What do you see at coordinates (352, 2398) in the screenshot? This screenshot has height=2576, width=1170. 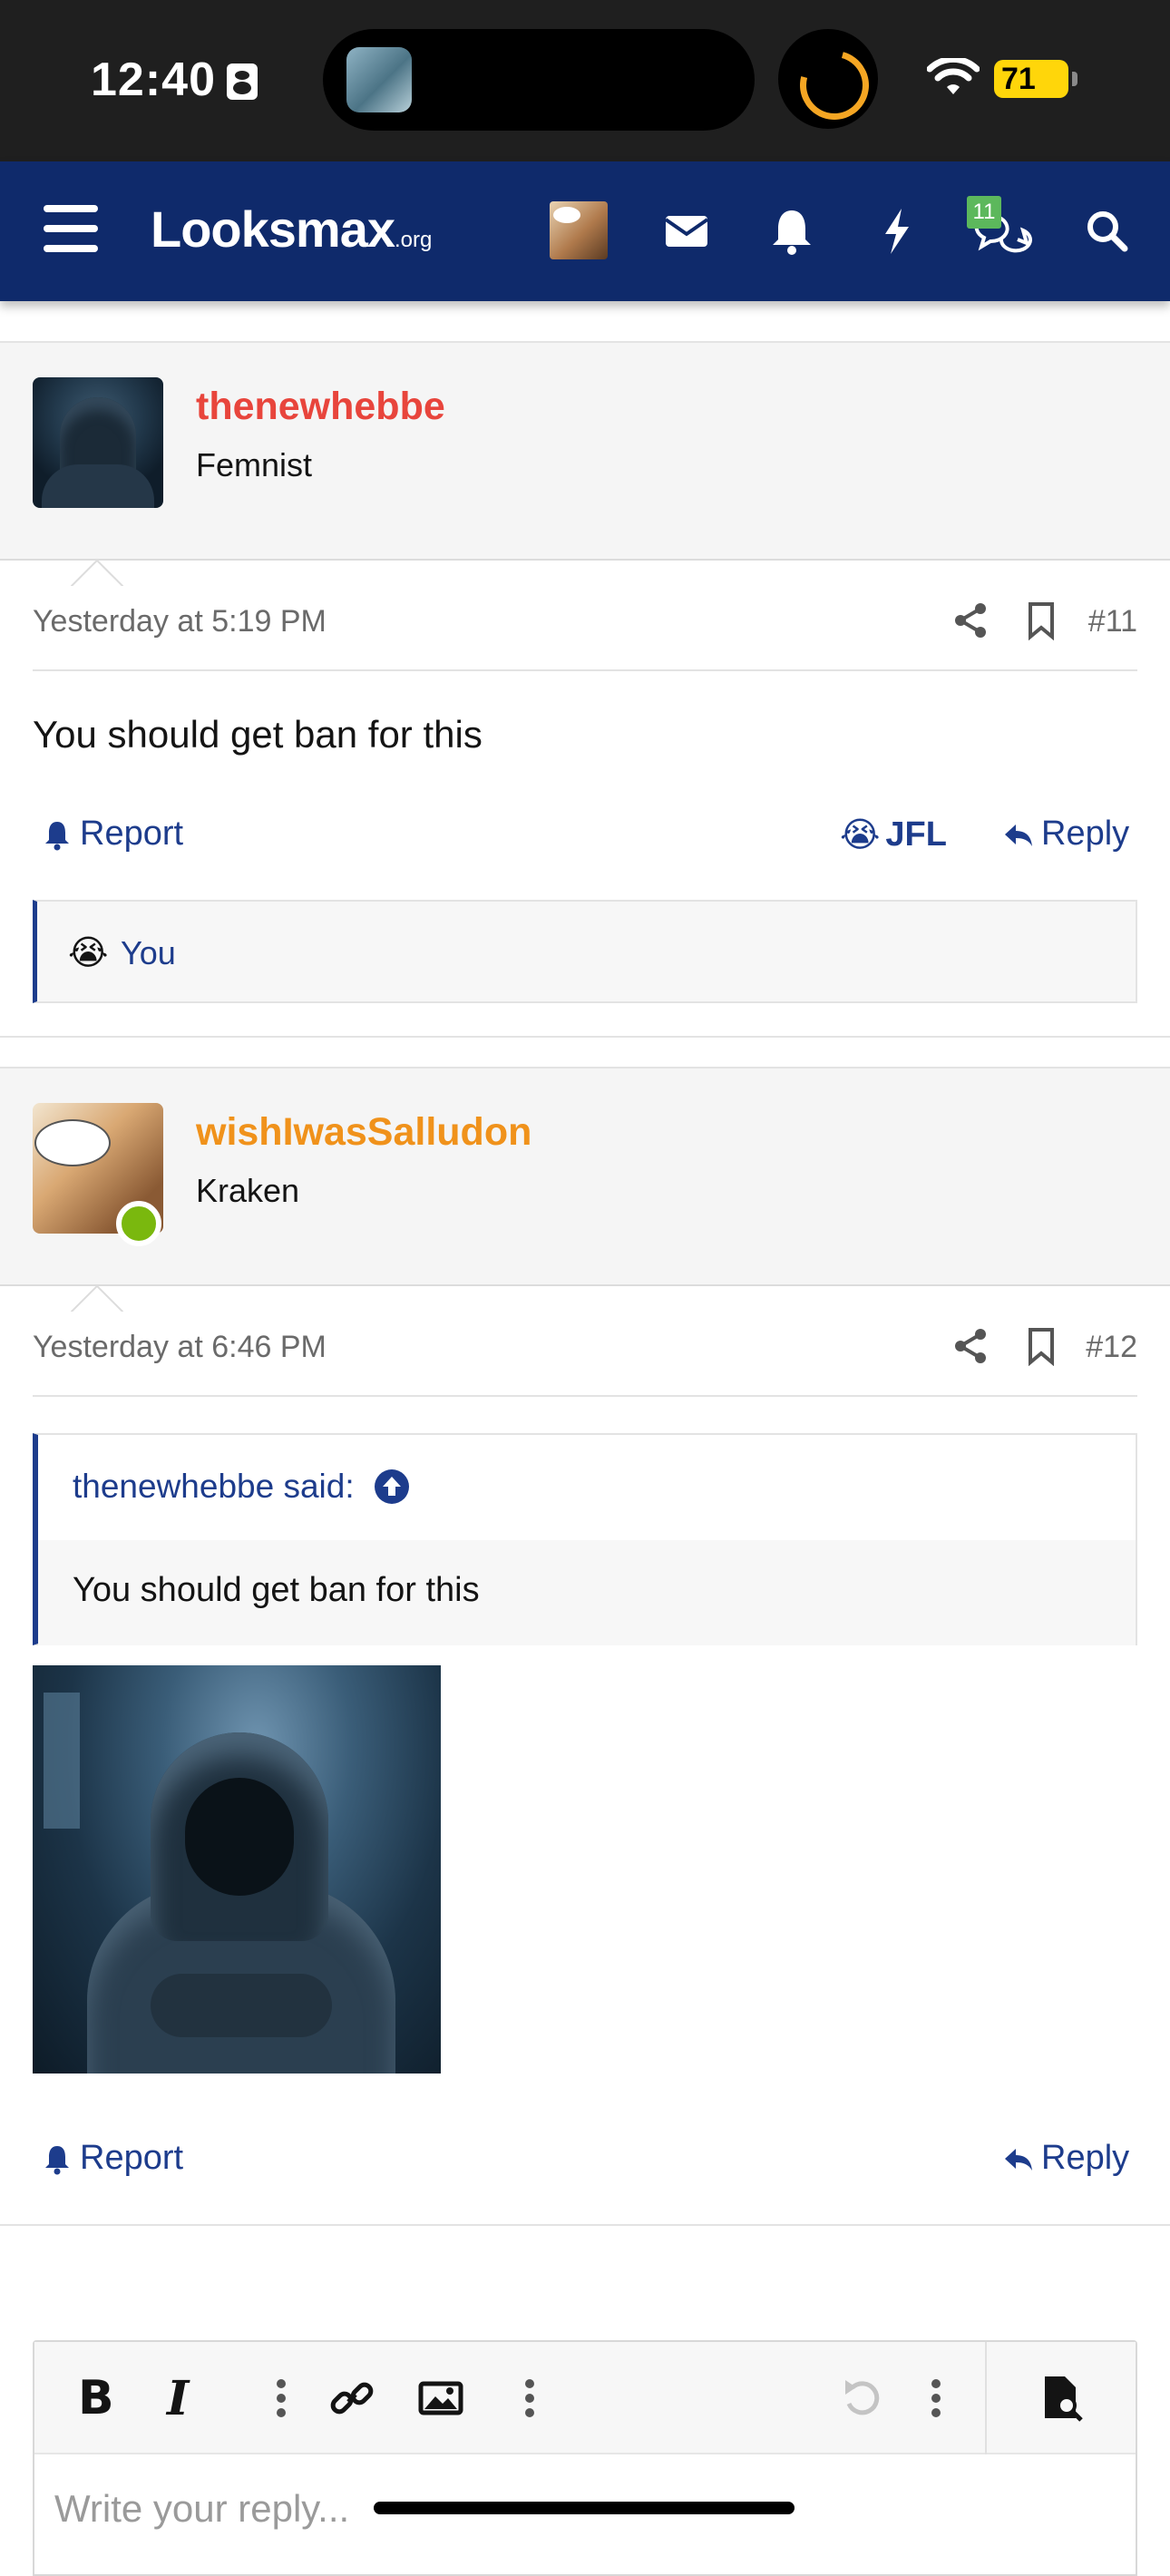 I see `link-icon` at bounding box center [352, 2398].